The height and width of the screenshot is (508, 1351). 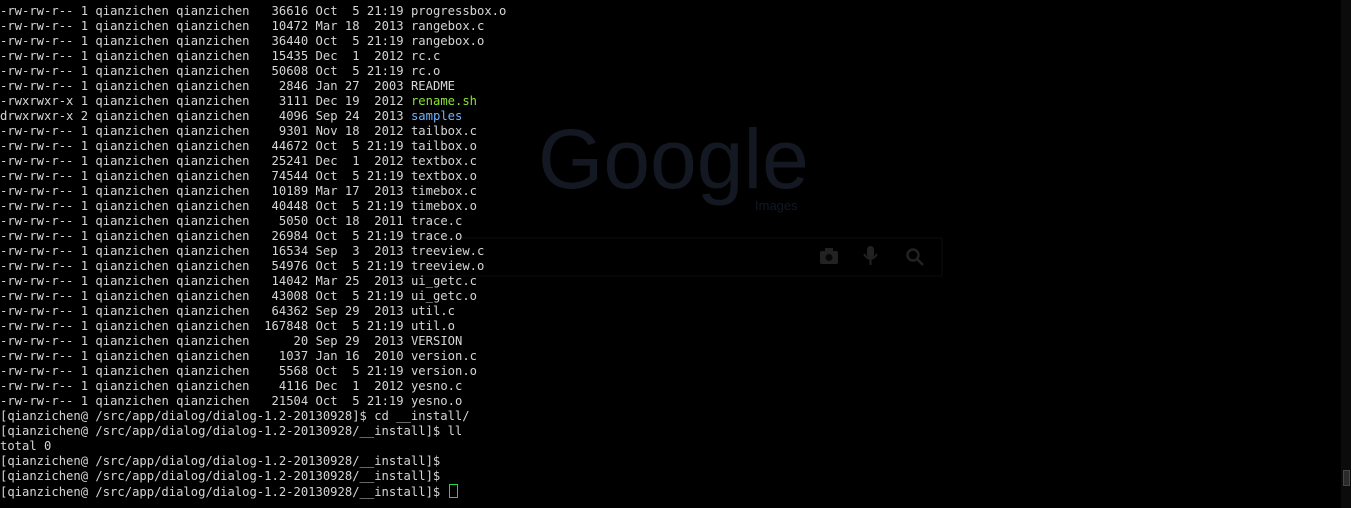 I want to click on file-name: timebox.o, so click(x=443, y=206).